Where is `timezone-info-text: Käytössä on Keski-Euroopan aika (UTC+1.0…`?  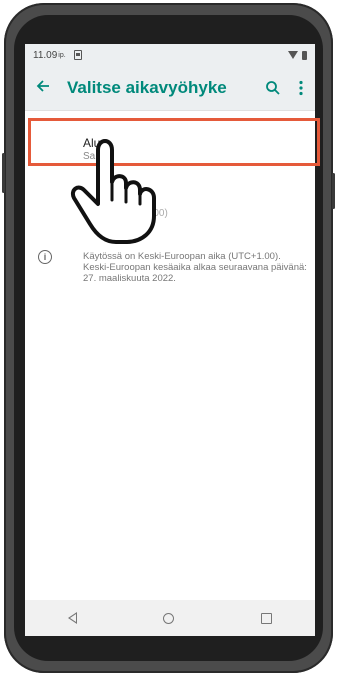
timezone-info-text: Käytössä on Keski-Euroopan aika (UTC+1.0… is located at coordinates (195, 267).